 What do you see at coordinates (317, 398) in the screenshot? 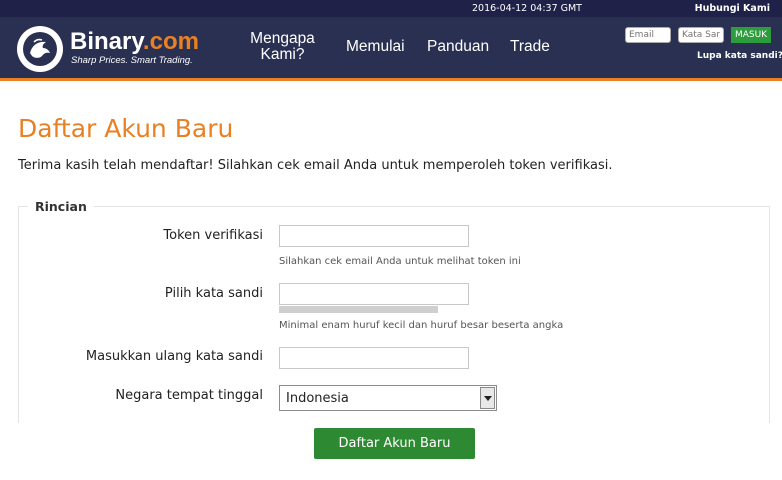
I see `country-selected-value: Indonesia` at bounding box center [317, 398].